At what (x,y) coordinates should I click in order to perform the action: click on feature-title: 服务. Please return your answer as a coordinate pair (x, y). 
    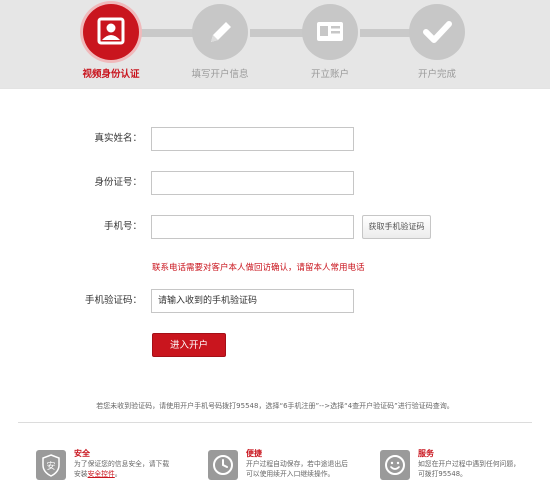
    Looking at the image, I should click on (426, 453).